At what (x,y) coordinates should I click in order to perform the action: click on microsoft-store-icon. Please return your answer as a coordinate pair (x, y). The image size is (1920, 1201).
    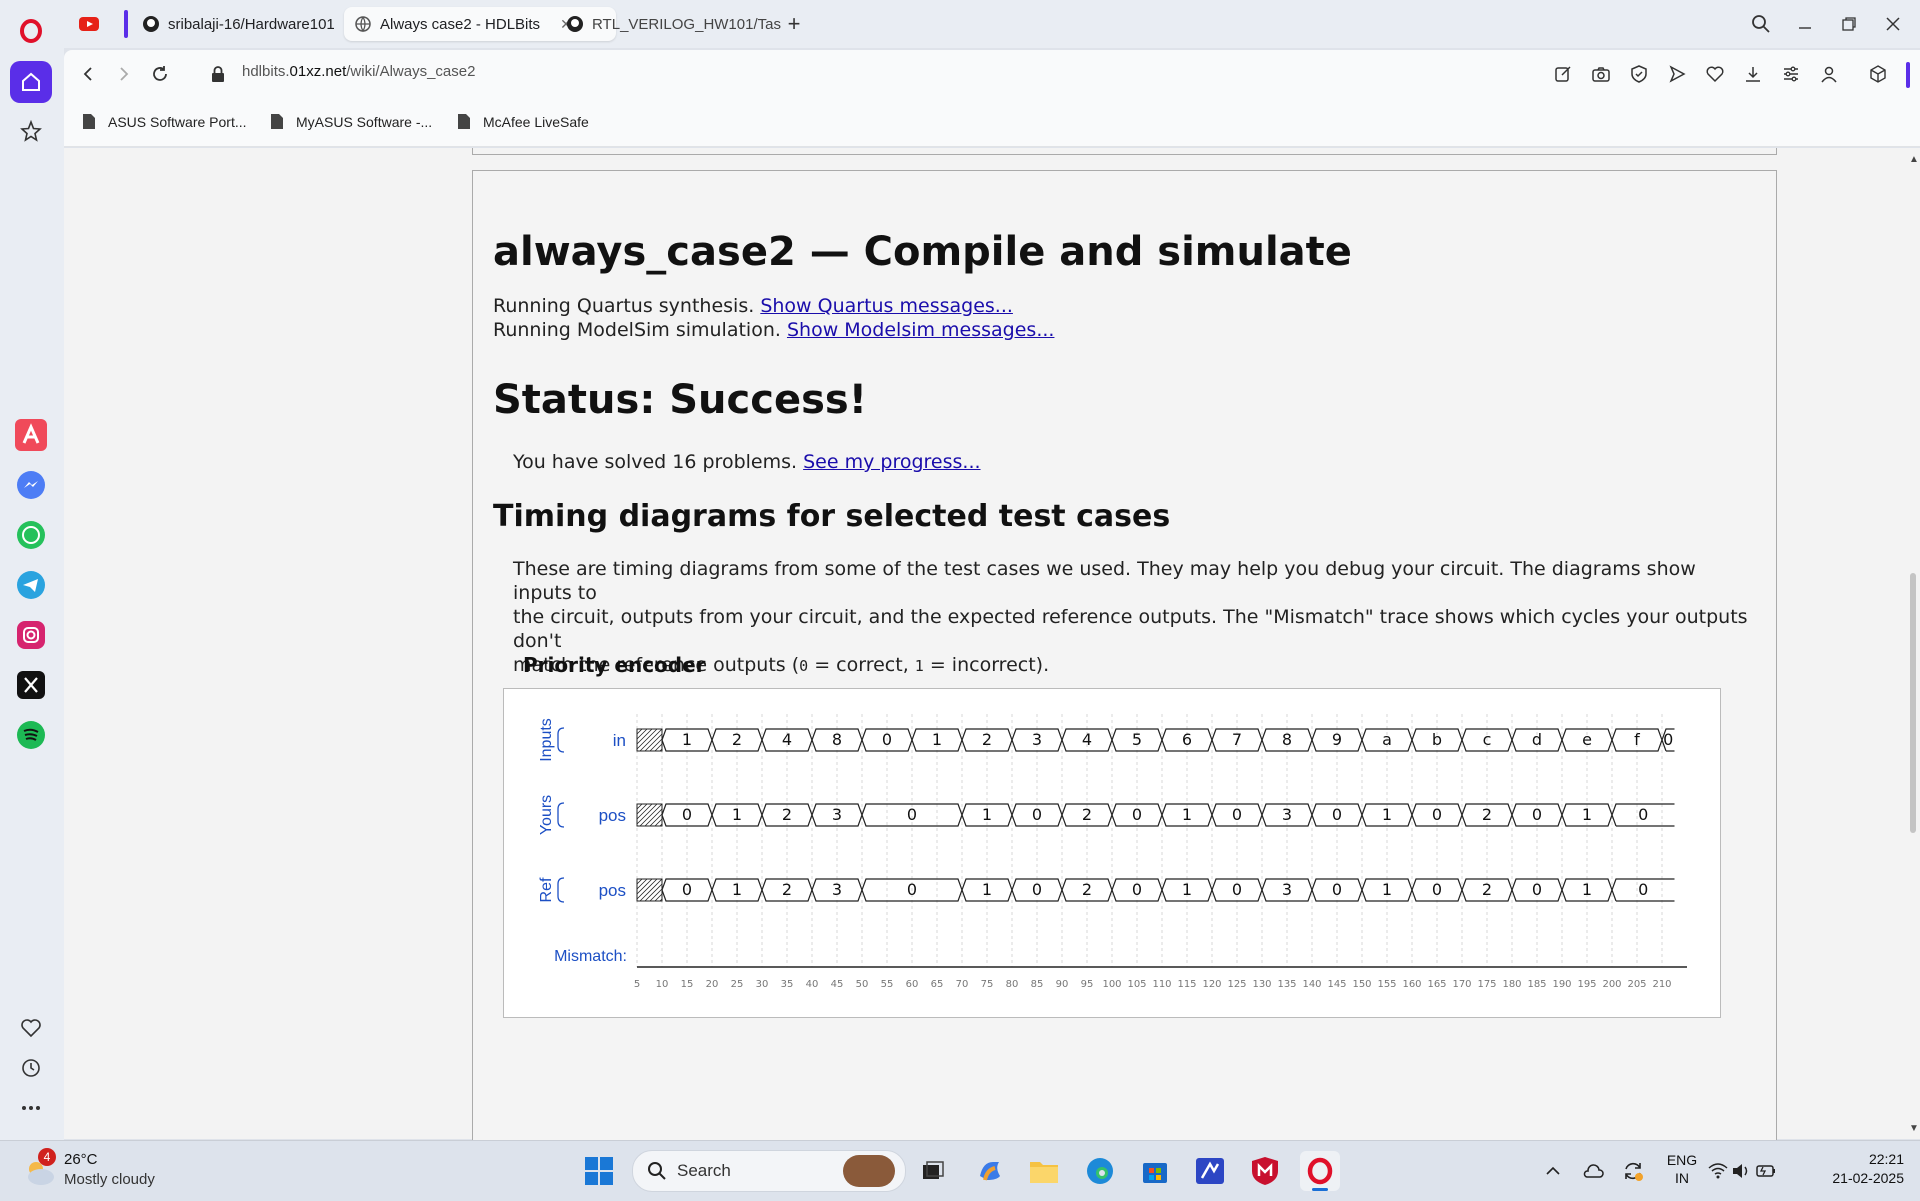
    Looking at the image, I should click on (1155, 1171).